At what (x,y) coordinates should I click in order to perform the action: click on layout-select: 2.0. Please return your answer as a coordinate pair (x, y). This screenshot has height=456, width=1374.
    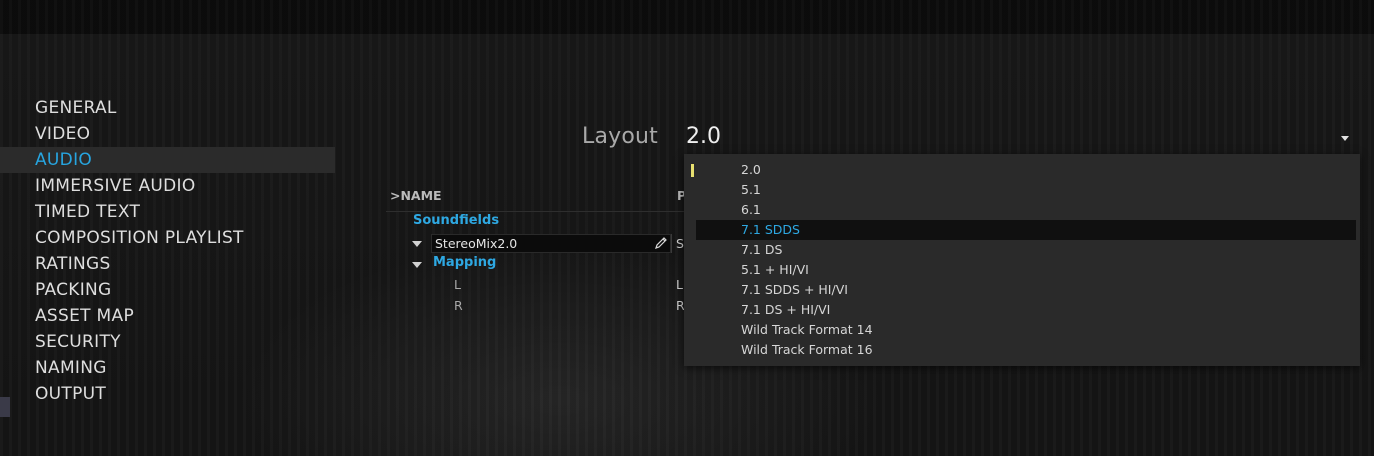
    Looking at the image, I should click on (1022, 138).